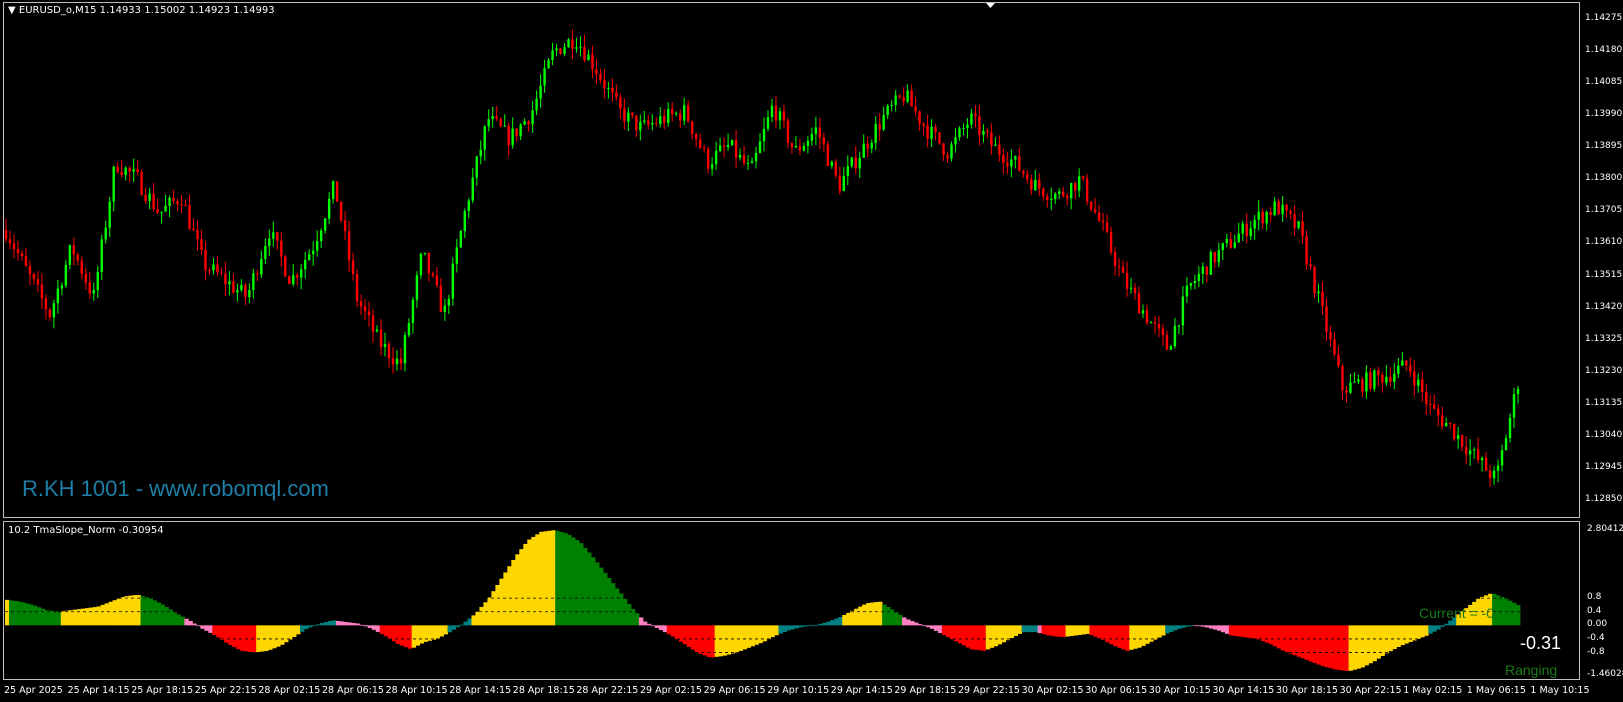 This screenshot has height=702, width=1623. What do you see at coordinates (86, 530) in the screenshot?
I see `indicator-header: 10.2 TmaSlope_Norm -0.30954` at bounding box center [86, 530].